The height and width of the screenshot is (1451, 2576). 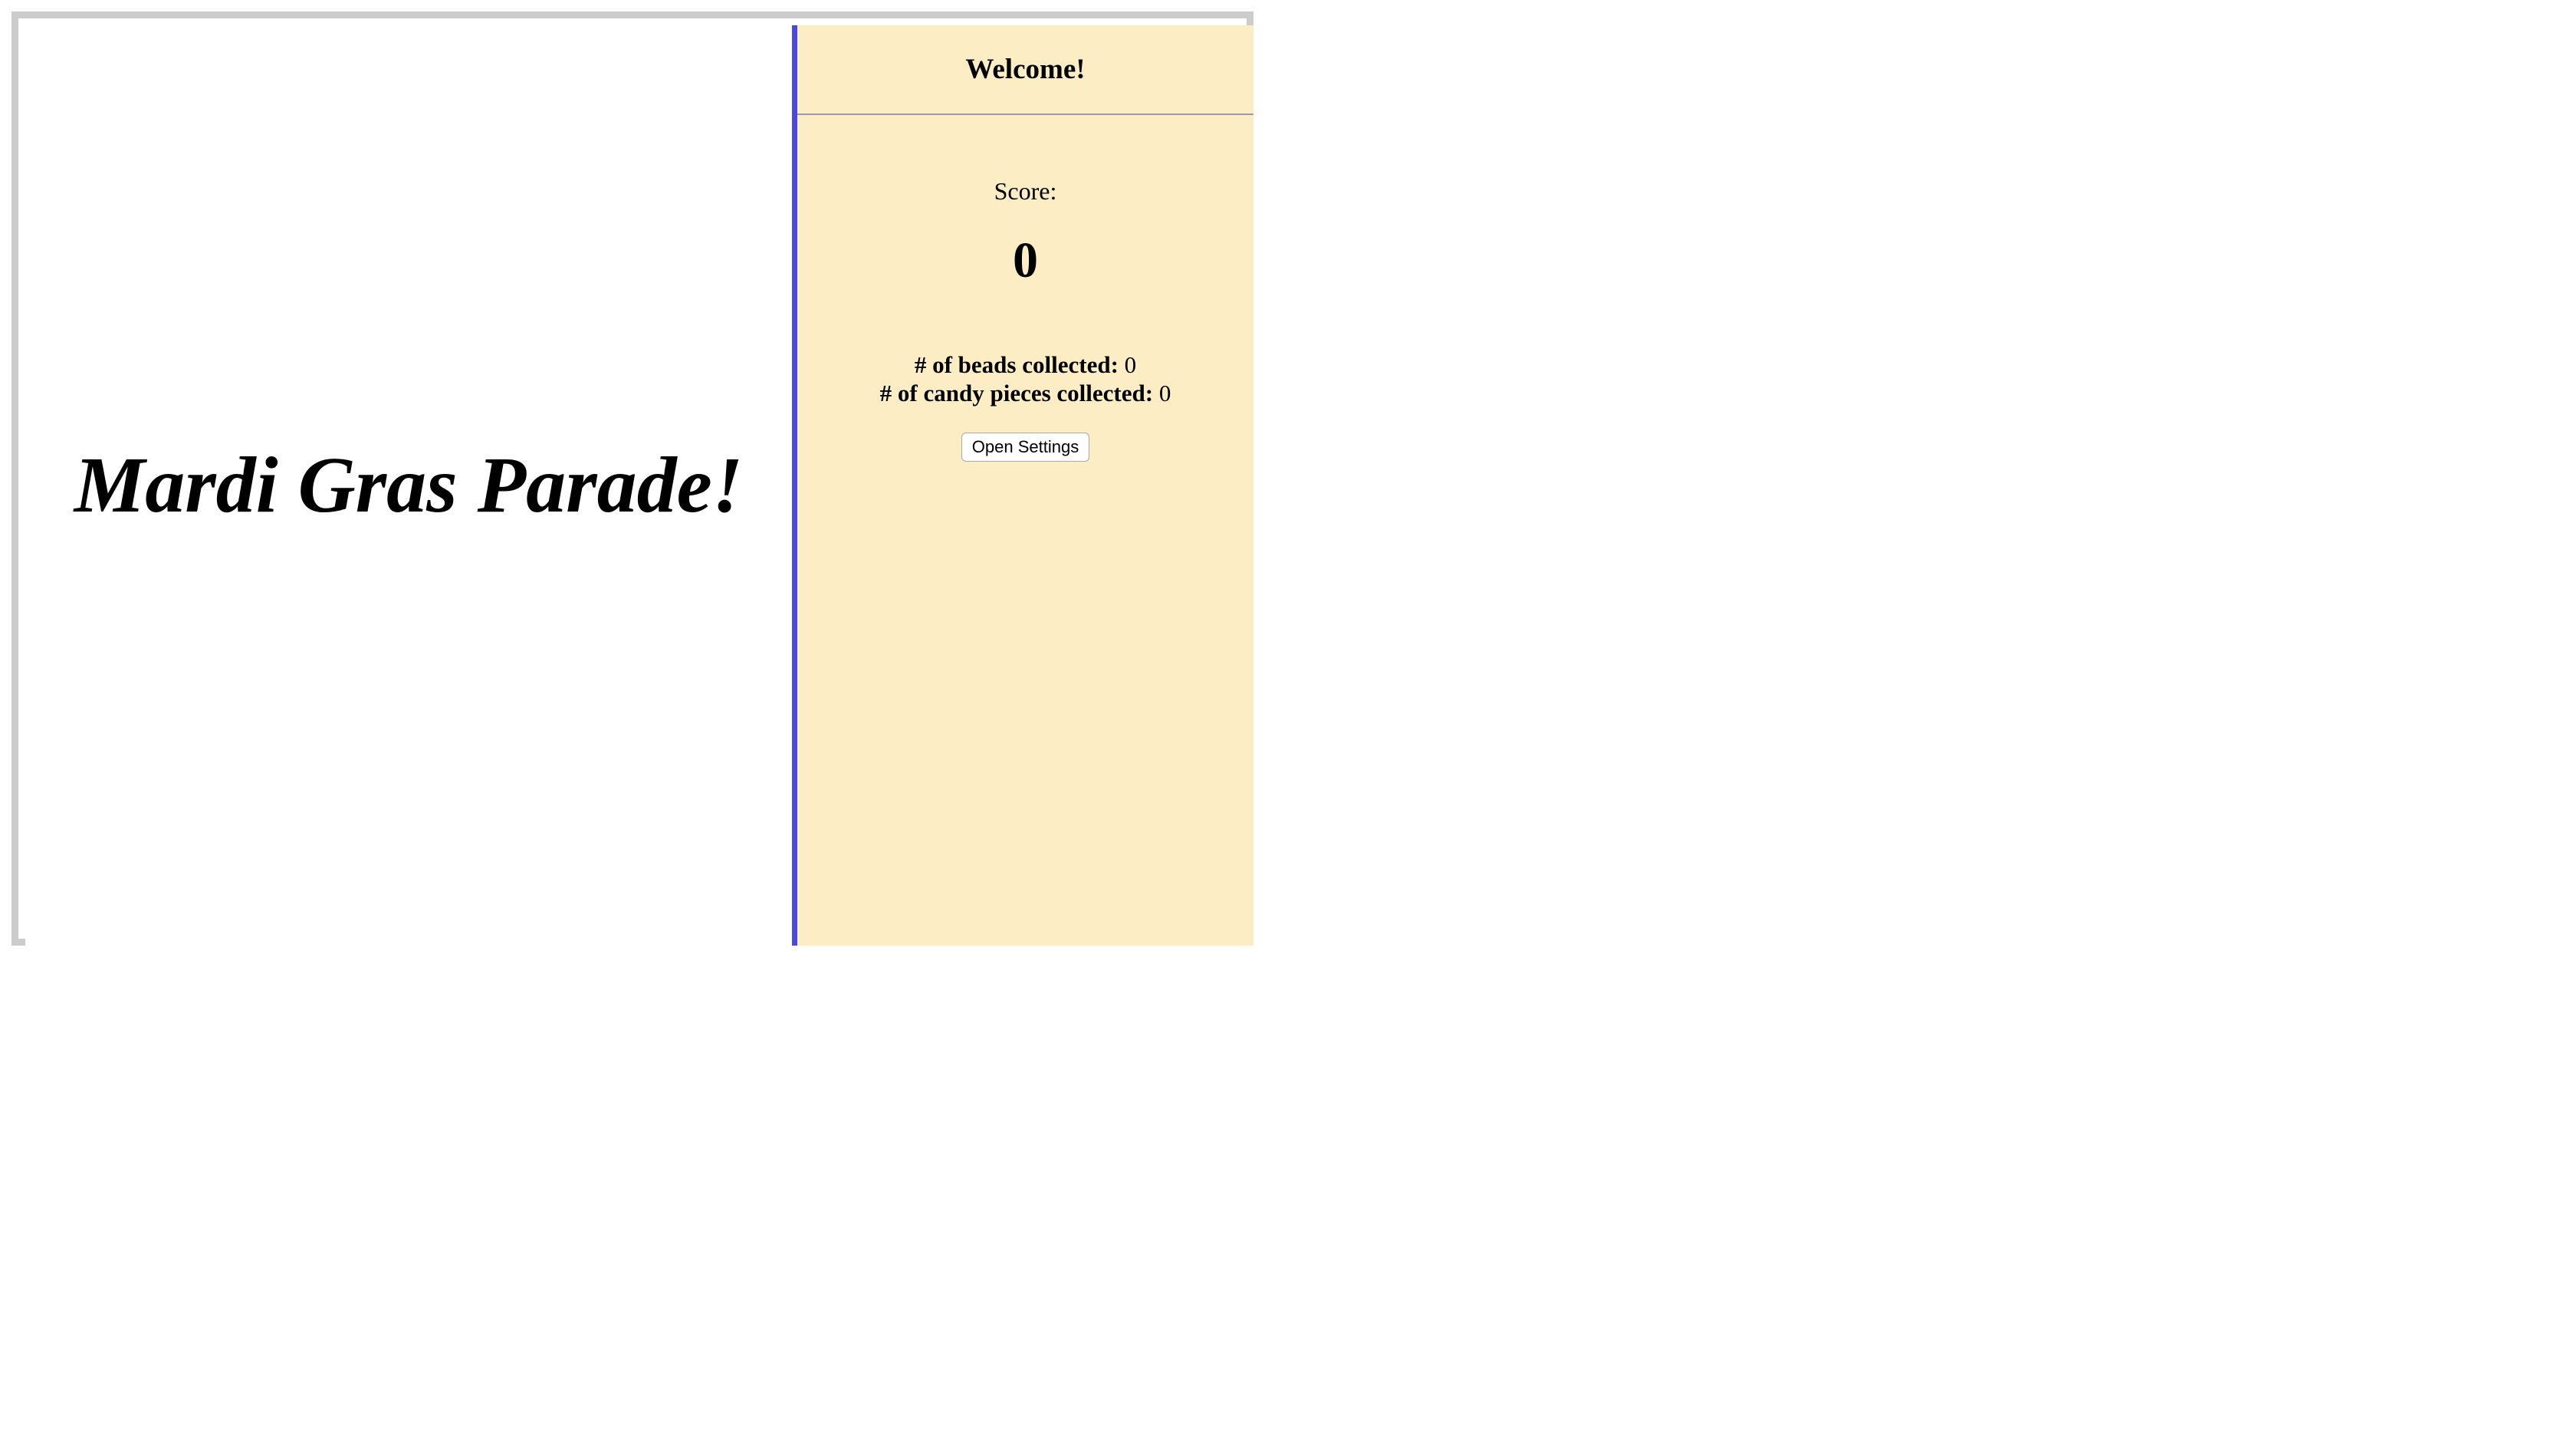 I want to click on score-label: Score:, so click(x=1026, y=191).